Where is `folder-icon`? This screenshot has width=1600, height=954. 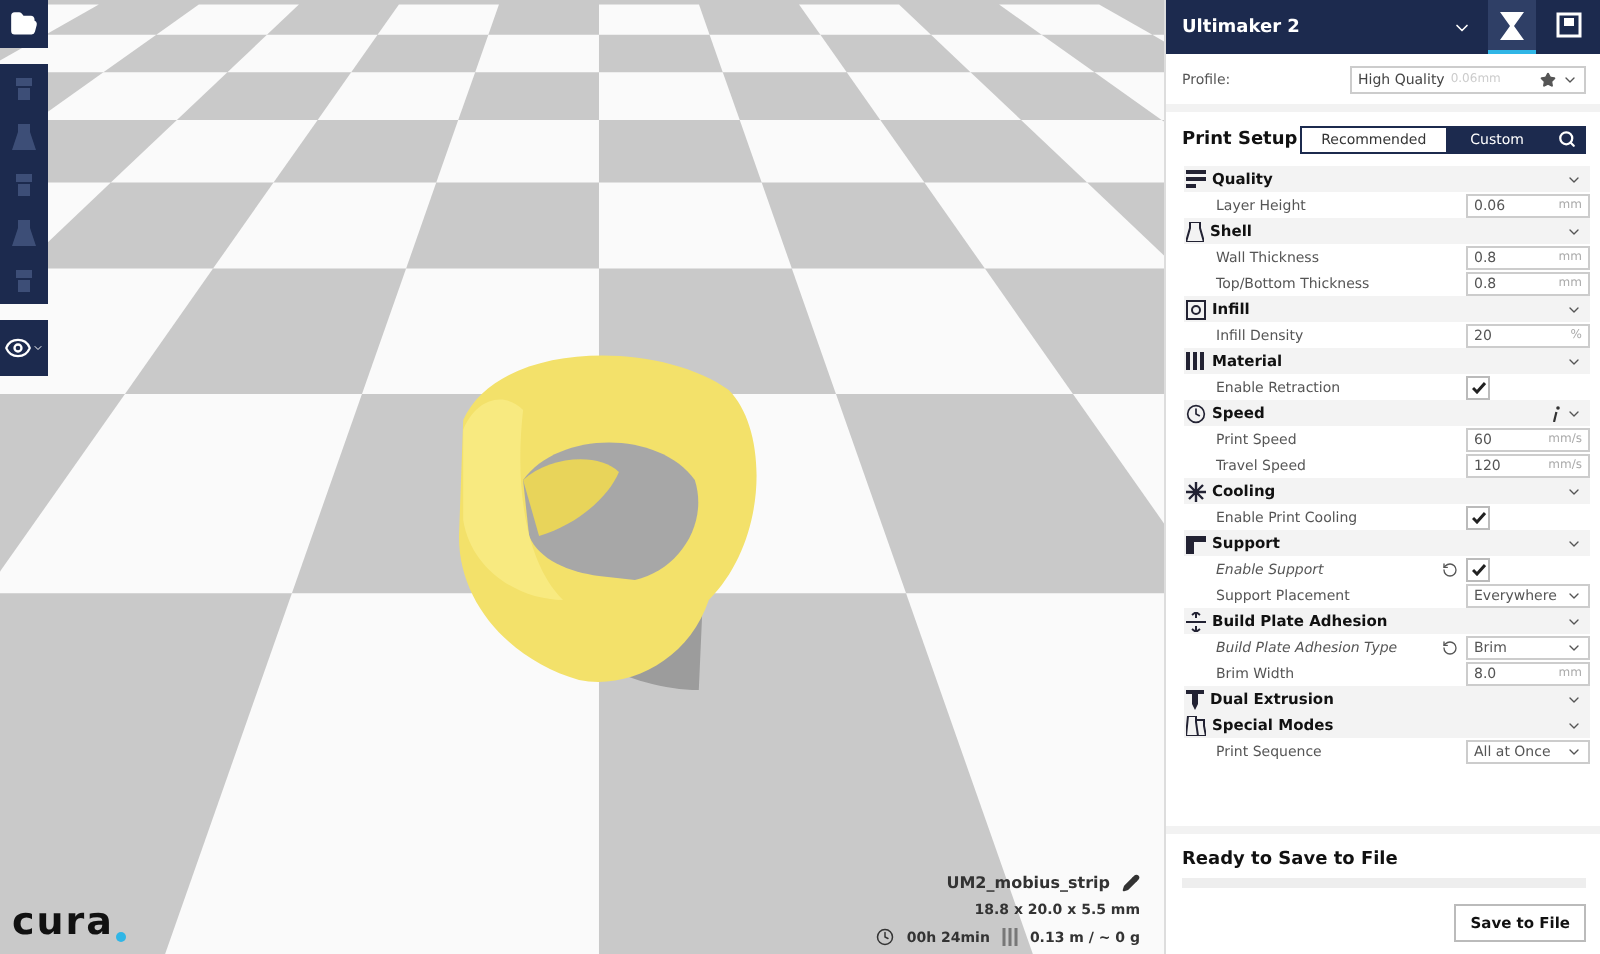 folder-icon is located at coordinates (24, 24).